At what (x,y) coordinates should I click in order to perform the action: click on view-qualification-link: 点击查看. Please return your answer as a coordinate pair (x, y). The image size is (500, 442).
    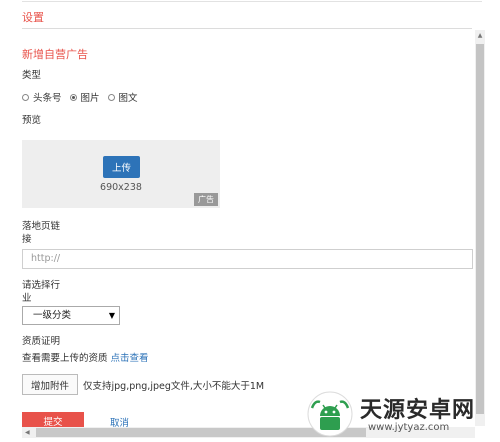
    Looking at the image, I should click on (130, 358).